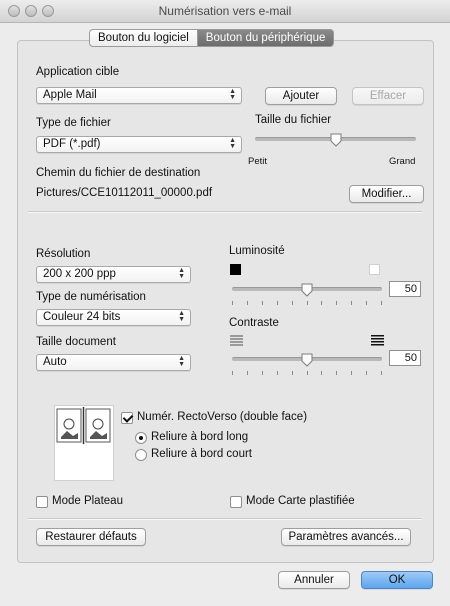 Image resolution: width=450 pixels, height=606 pixels. I want to click on window-title: Numérisation vers e-mail, so click(225, 11).